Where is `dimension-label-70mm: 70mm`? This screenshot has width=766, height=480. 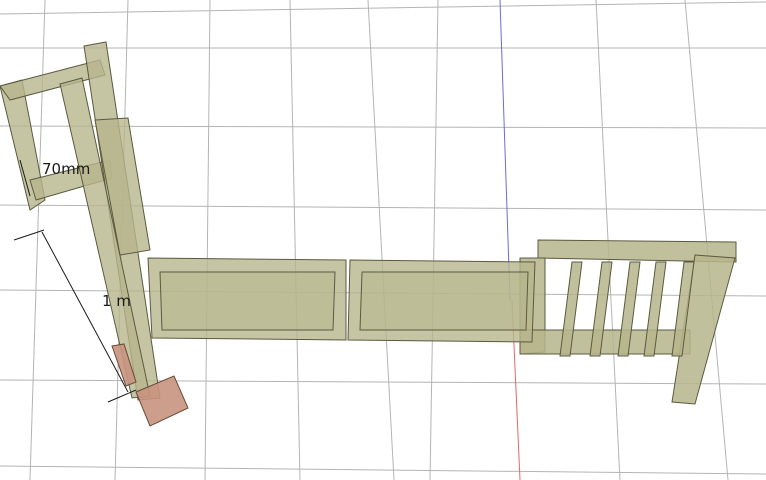
dimension-label-70mm: 70mm is located at coordinates (66, 169).